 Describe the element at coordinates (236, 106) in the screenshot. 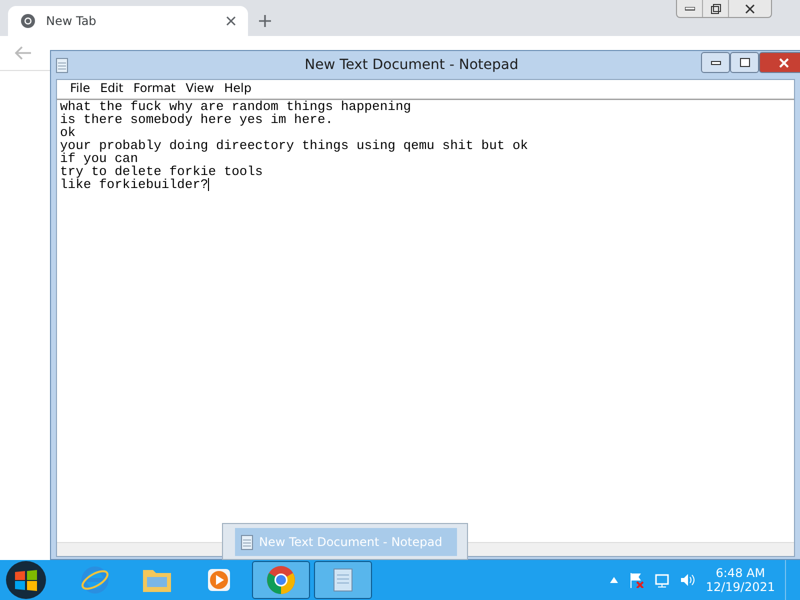

I see `text-line: what the fuck why are random things happening` at that location.